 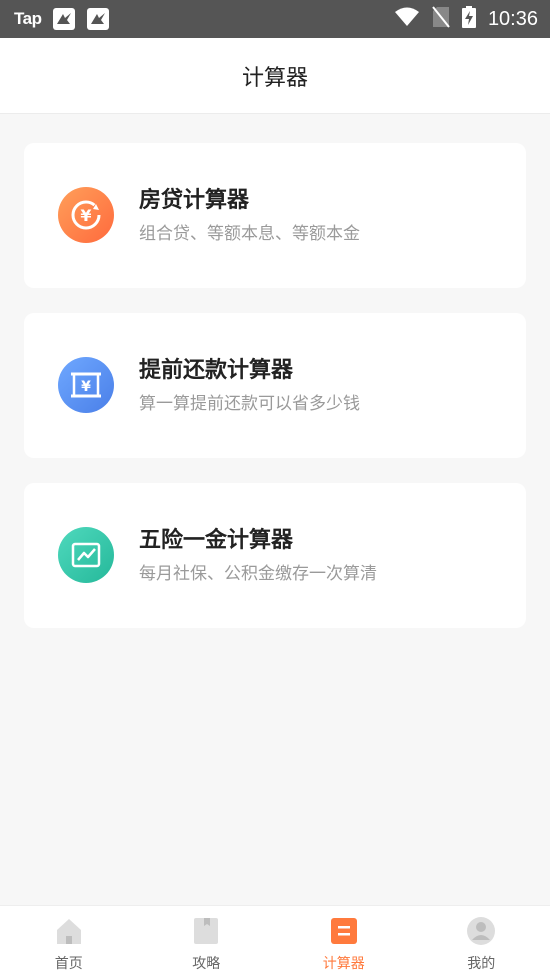 What do you see at coordinates (512, 18) in the screenshot?
I see `clock: 10:36` at bounding box center [512, 18].